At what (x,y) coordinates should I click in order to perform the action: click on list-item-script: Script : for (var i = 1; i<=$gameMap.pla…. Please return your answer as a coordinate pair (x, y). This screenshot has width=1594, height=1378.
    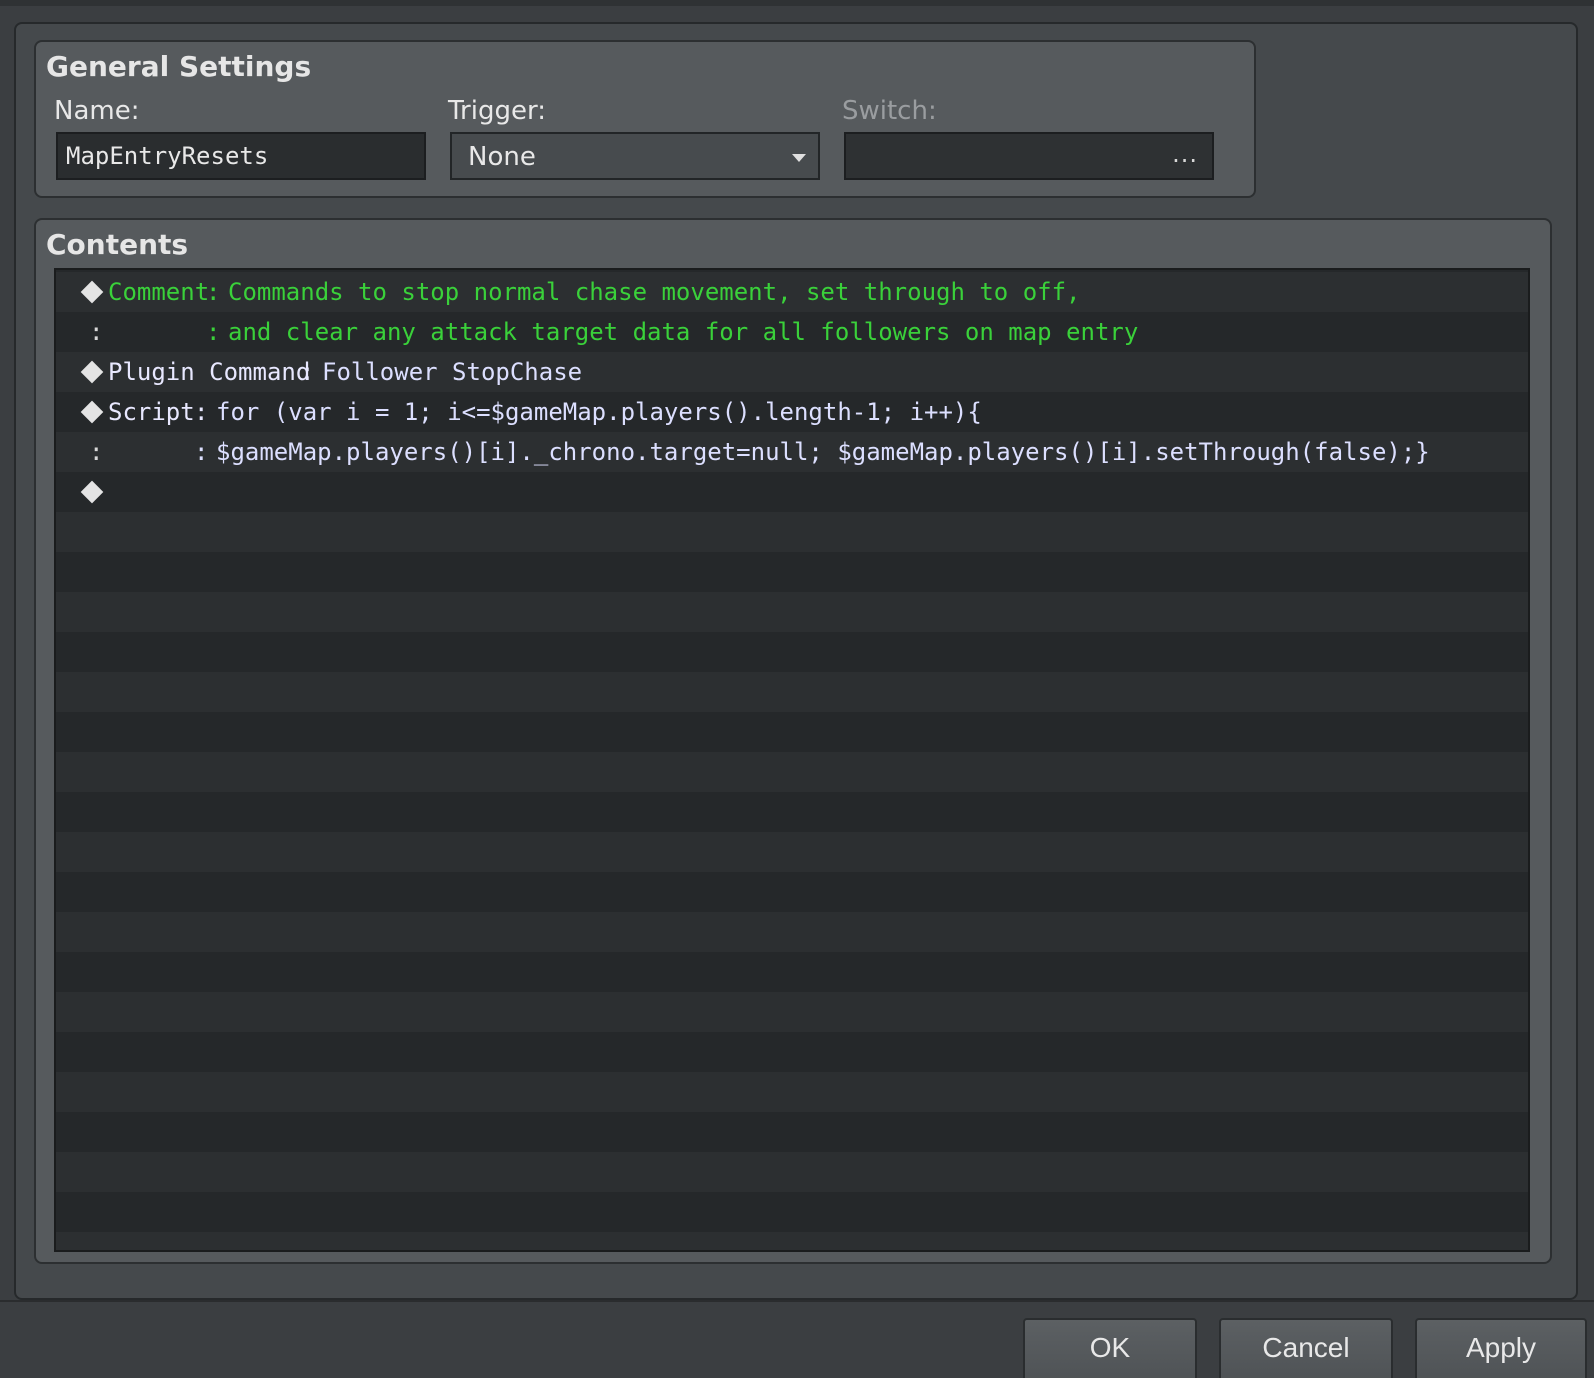
    Looking at the image, I should click on (792, 412).